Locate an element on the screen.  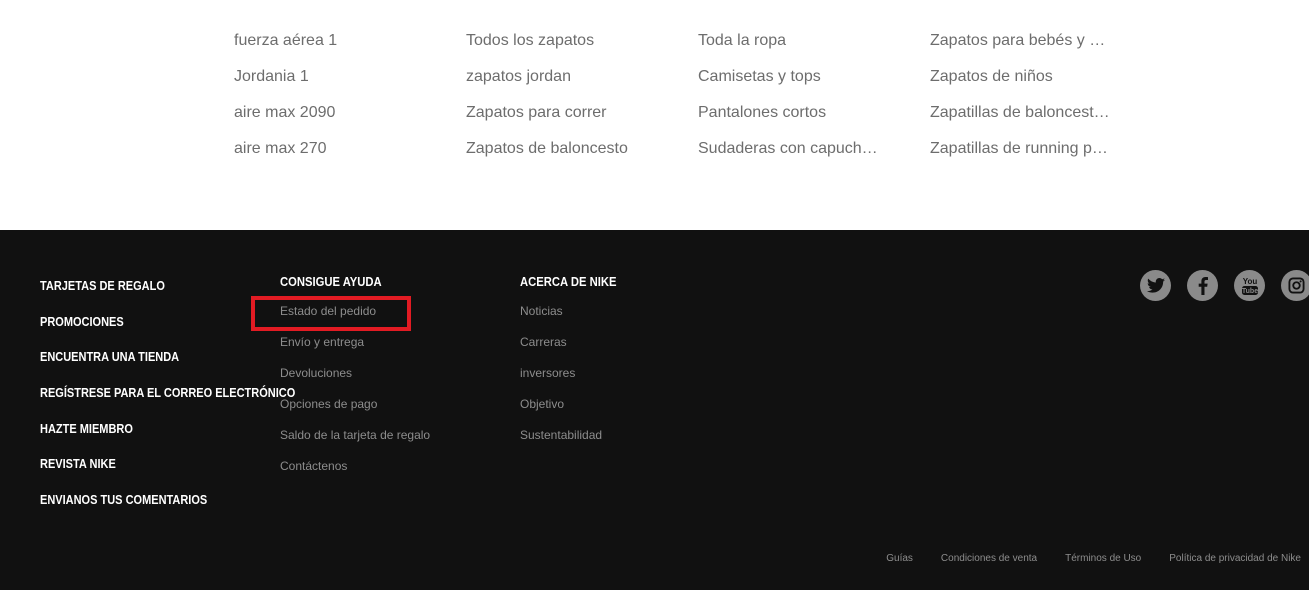
svg-text: Tube is located at coordinates (1249, 291).